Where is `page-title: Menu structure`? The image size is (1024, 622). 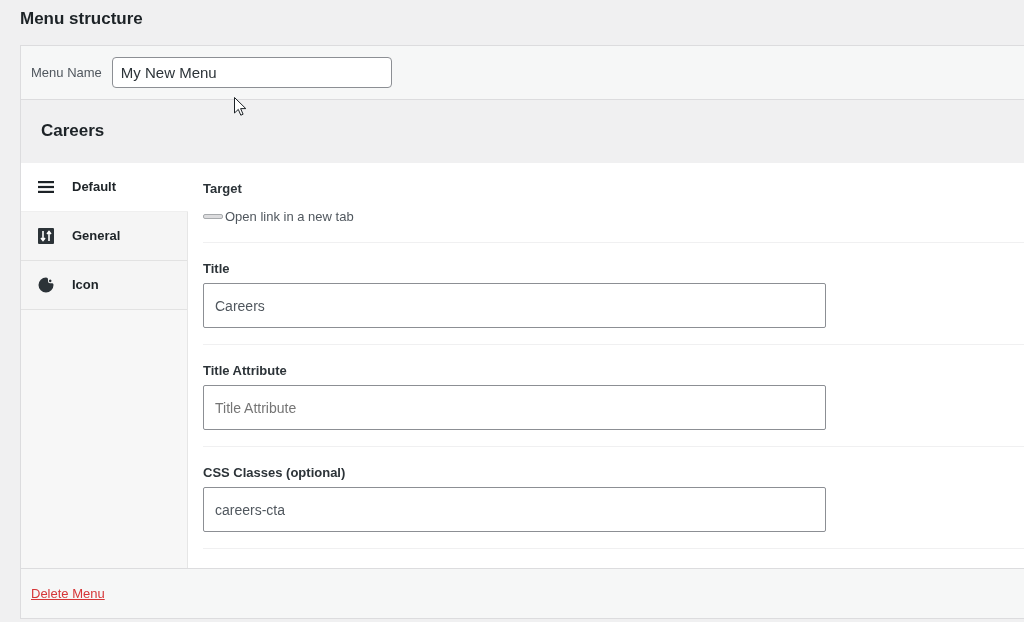
page-title: Menu structure is located at coordinates (82, 19).